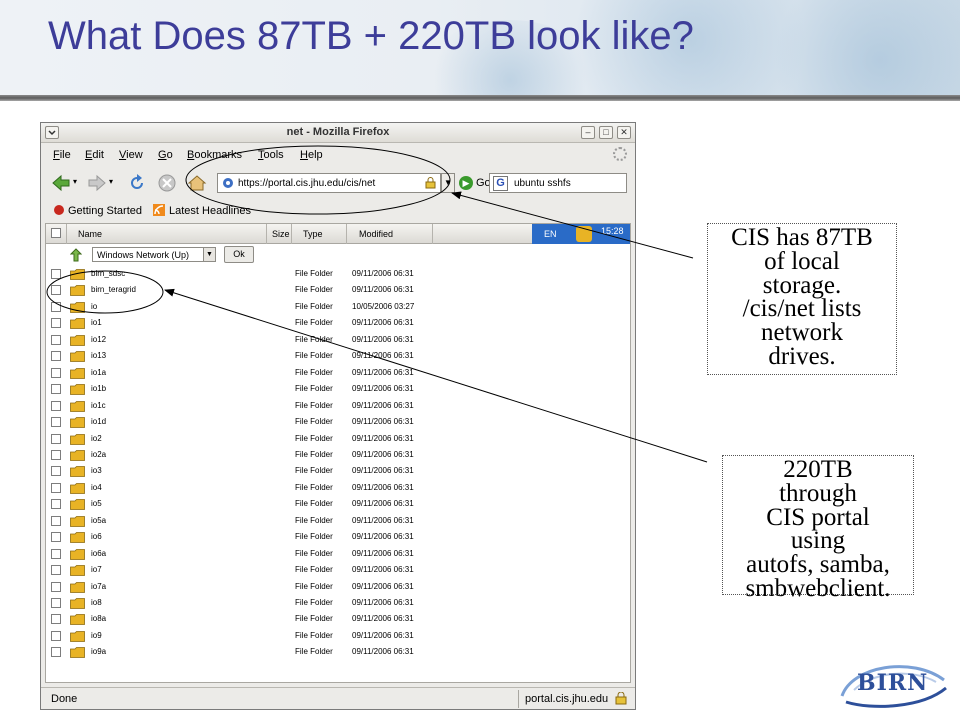  I want to click on table-row: io5a File Folder 09/11/2006 06:31, so click(338, 521).